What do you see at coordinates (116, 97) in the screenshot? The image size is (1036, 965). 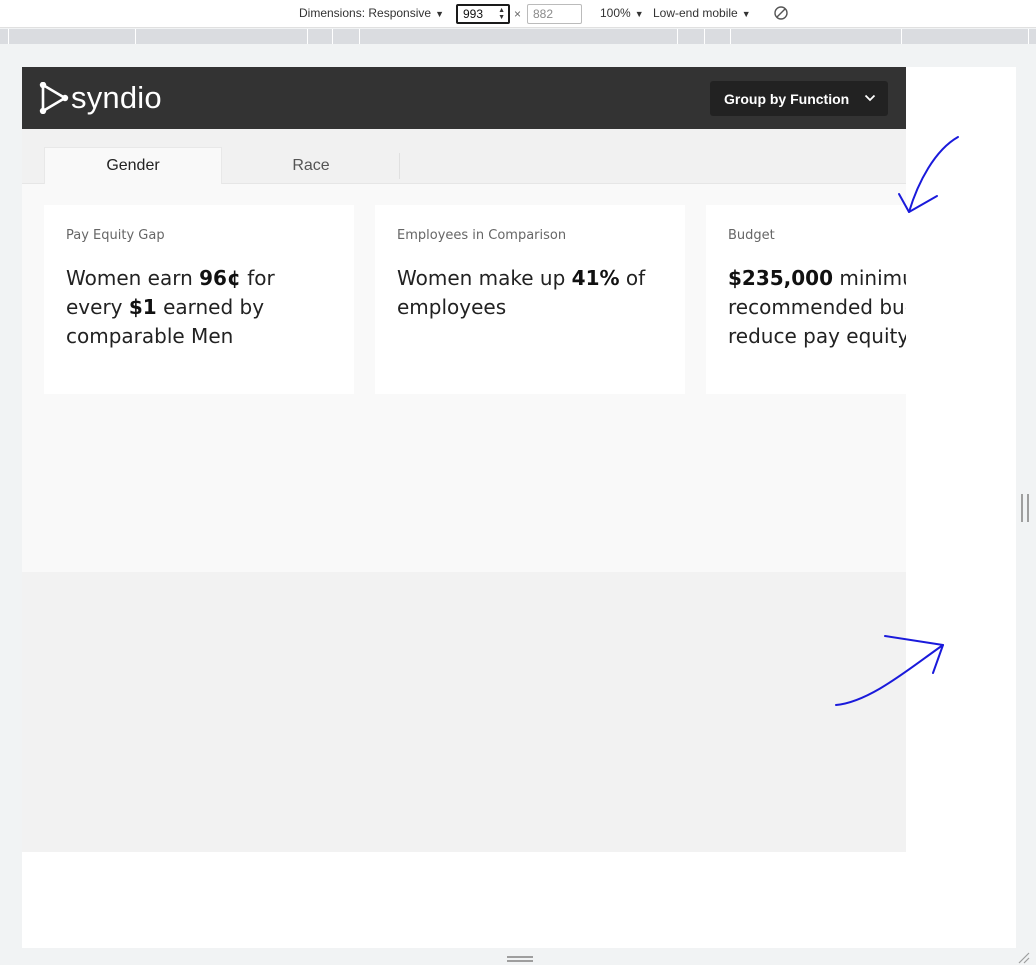 I see `logo-wordmark: syndio` at bounding box center [116, 97].